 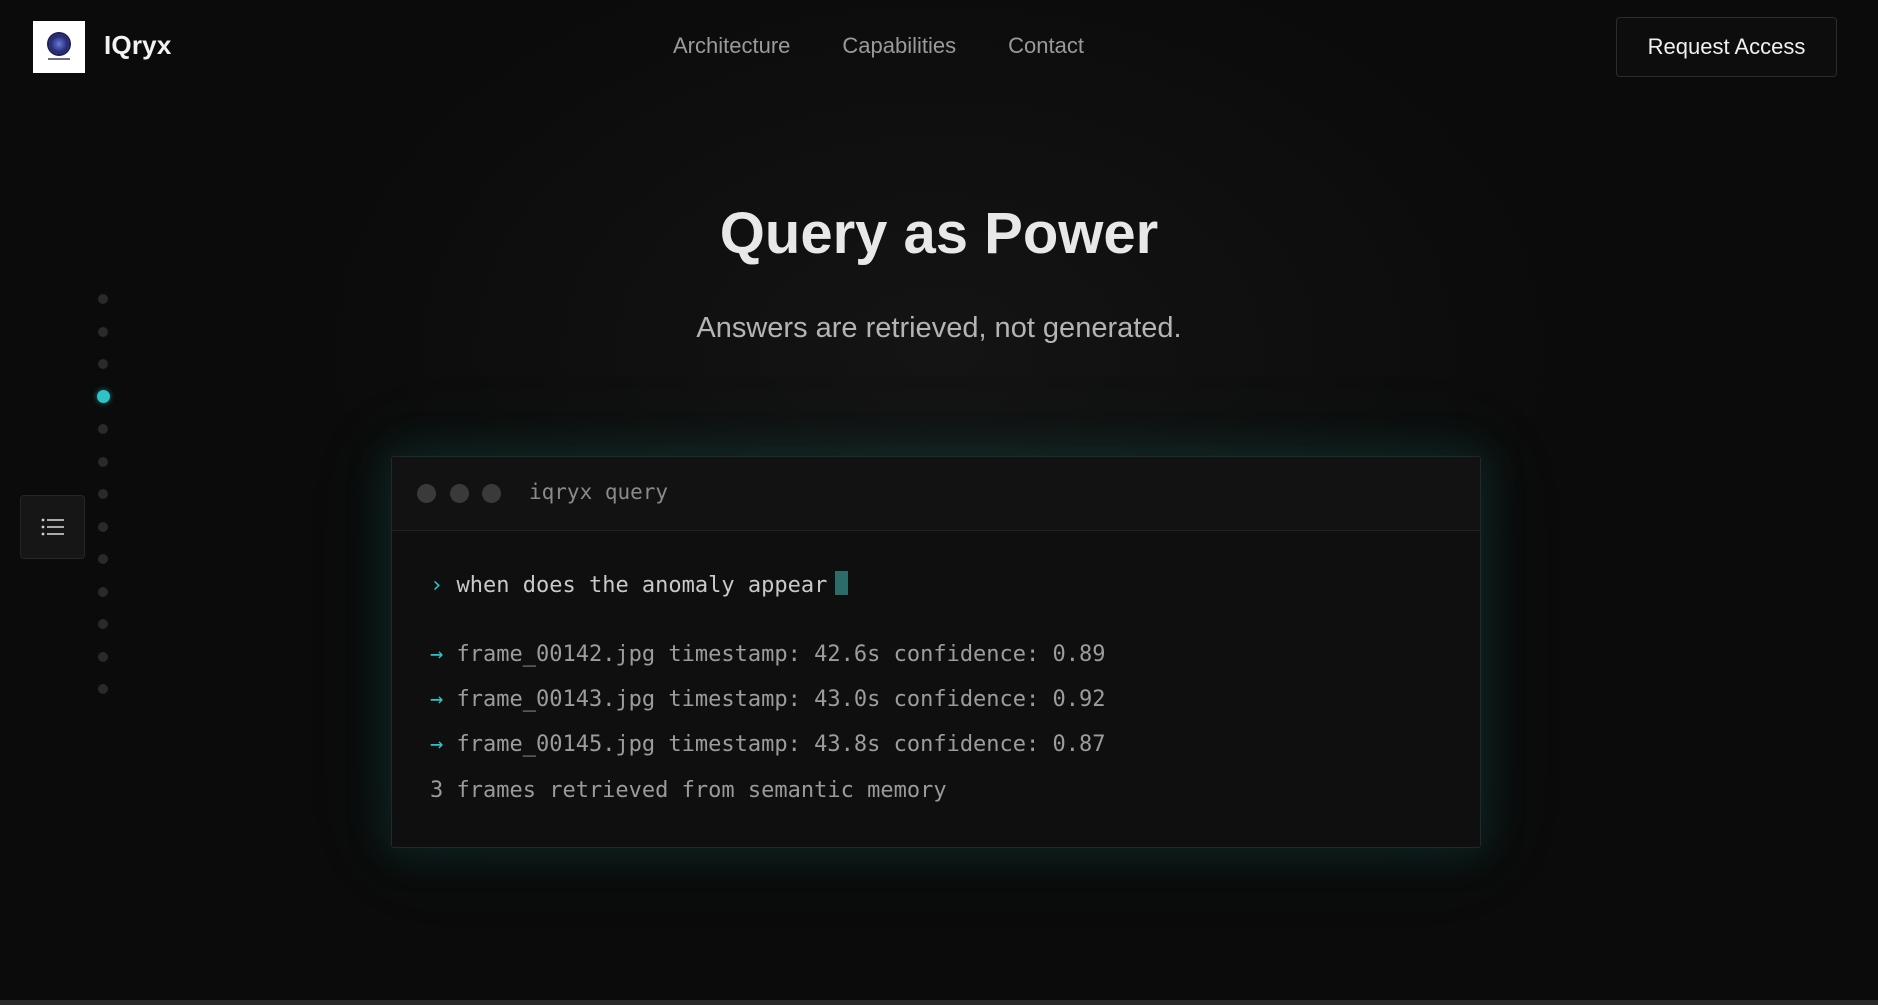 I want to click on terminal-title: iqryx query, so click(x=599, y=492).